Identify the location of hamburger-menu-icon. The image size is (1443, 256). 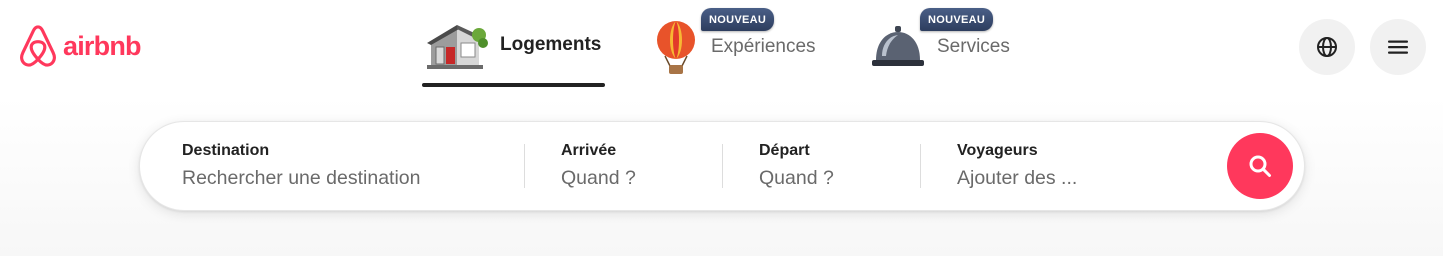
(1398, 47).